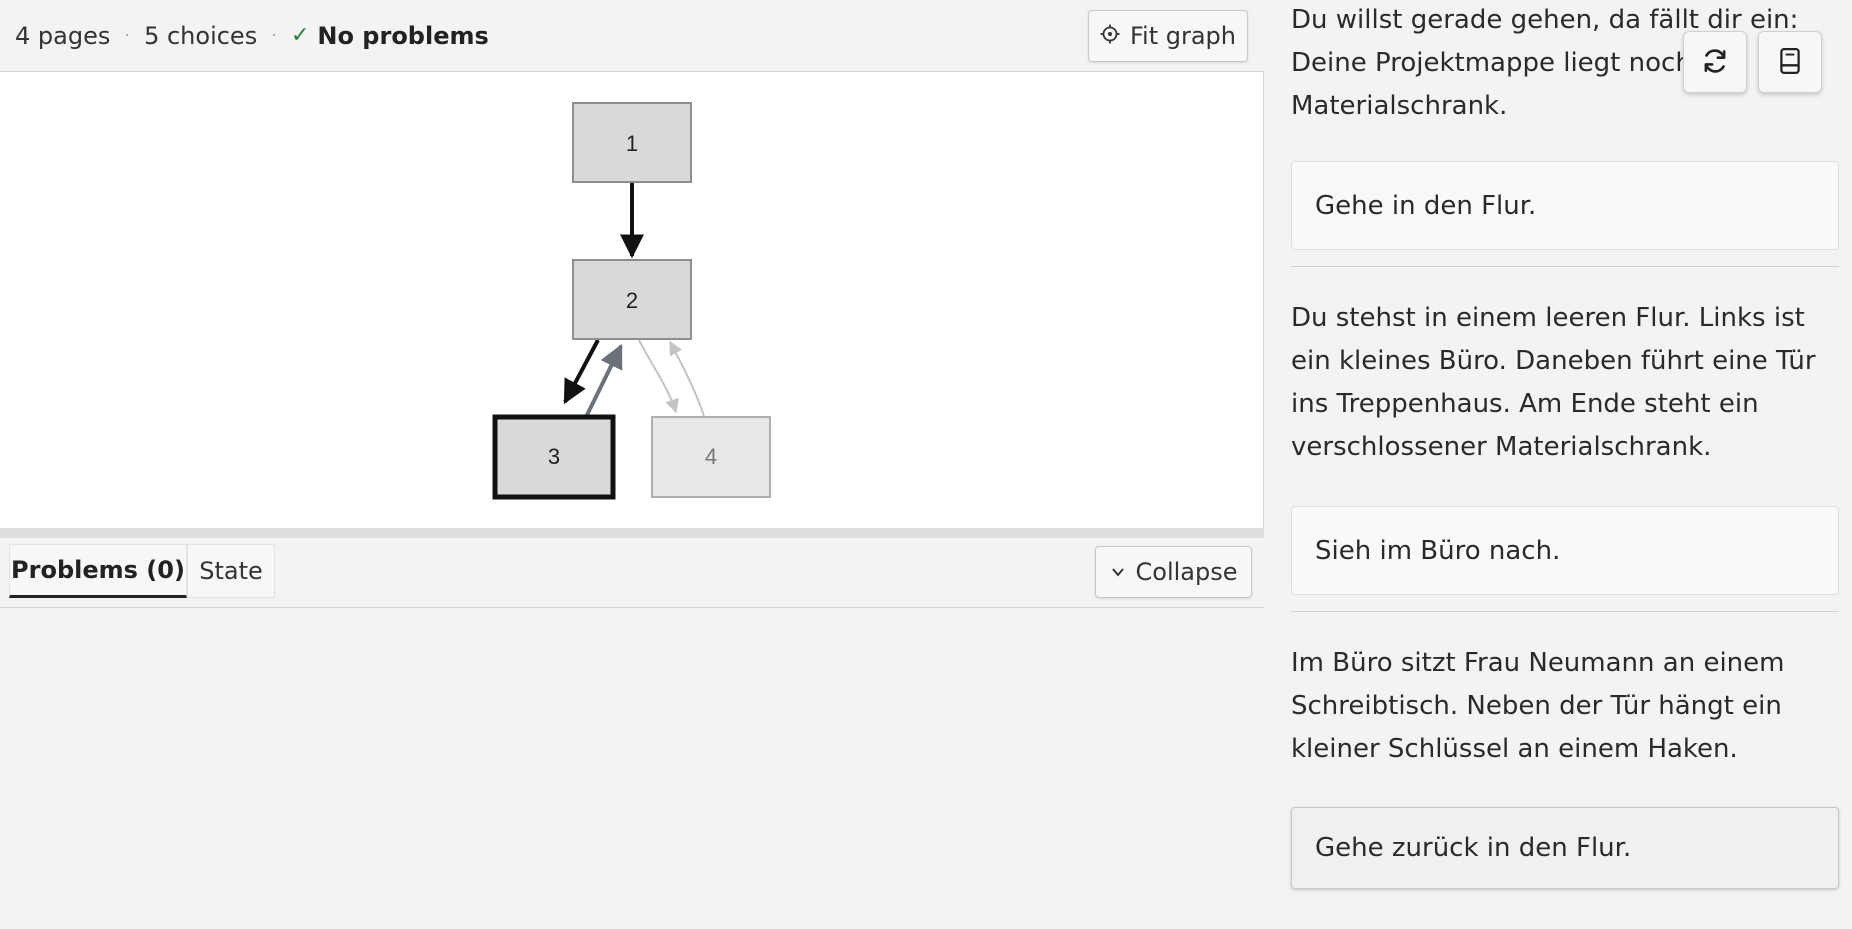 The width and height of the screenshot is (1852, 929). I want to click on fit-graph-label: Fit graph, so click(1183, 36).